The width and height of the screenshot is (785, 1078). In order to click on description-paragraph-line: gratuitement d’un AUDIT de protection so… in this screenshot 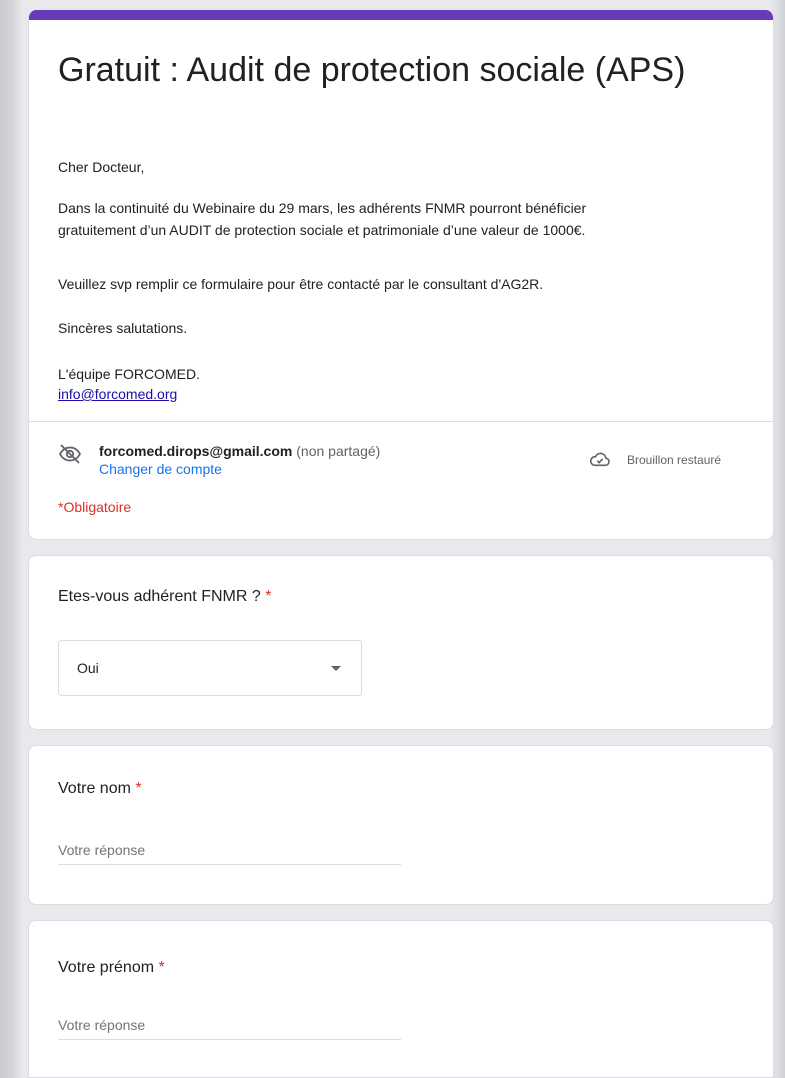, I will do `click(322, 230)`.